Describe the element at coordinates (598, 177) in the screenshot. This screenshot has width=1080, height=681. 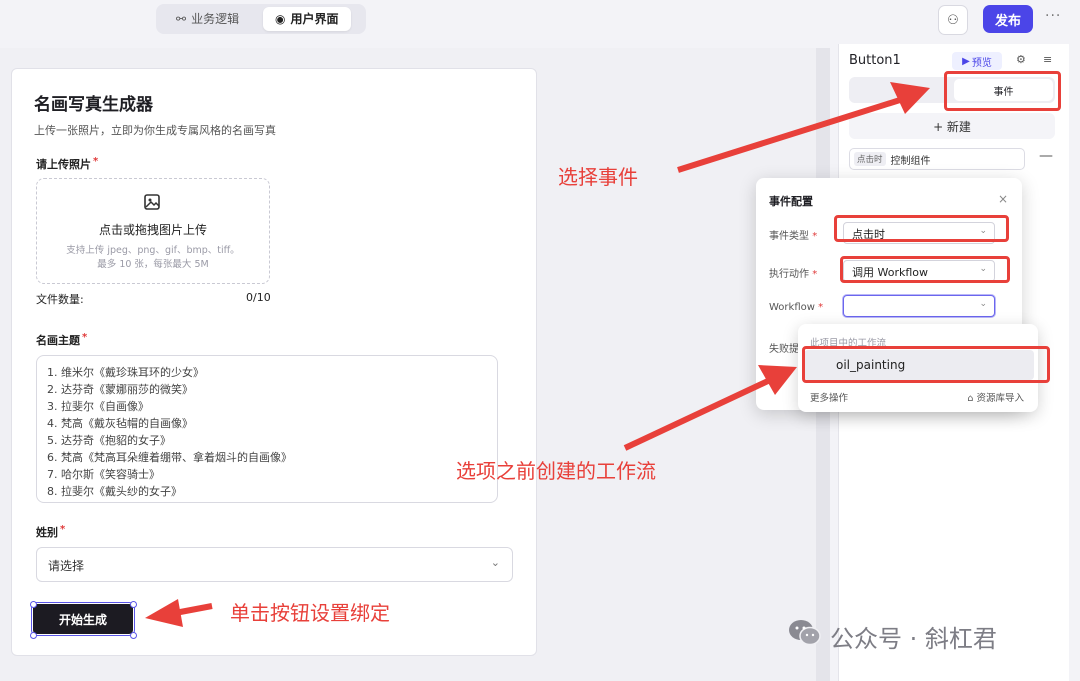
I see `annotation-select-event: 选择事件` at that location.